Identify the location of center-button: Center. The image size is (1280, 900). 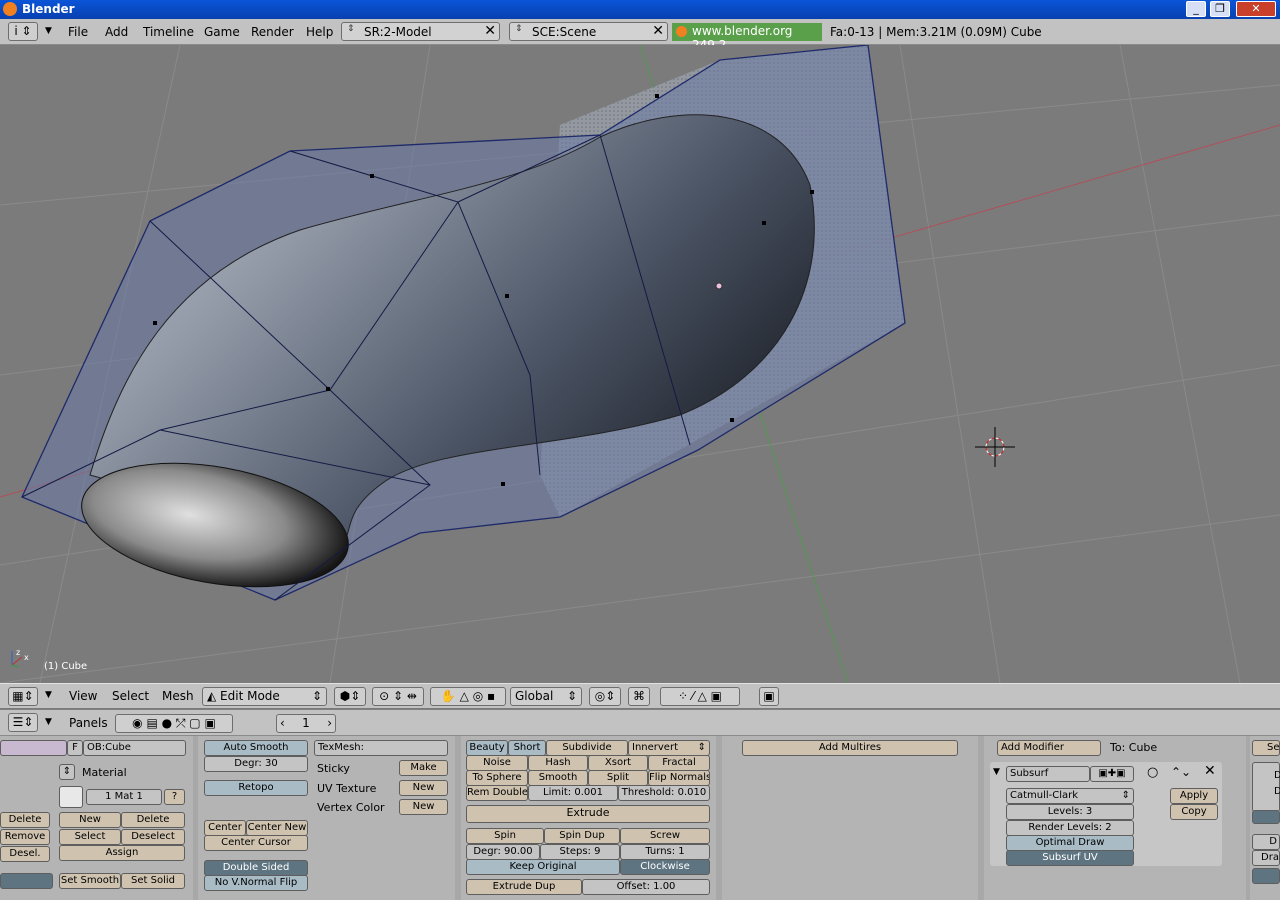
(225, 828).